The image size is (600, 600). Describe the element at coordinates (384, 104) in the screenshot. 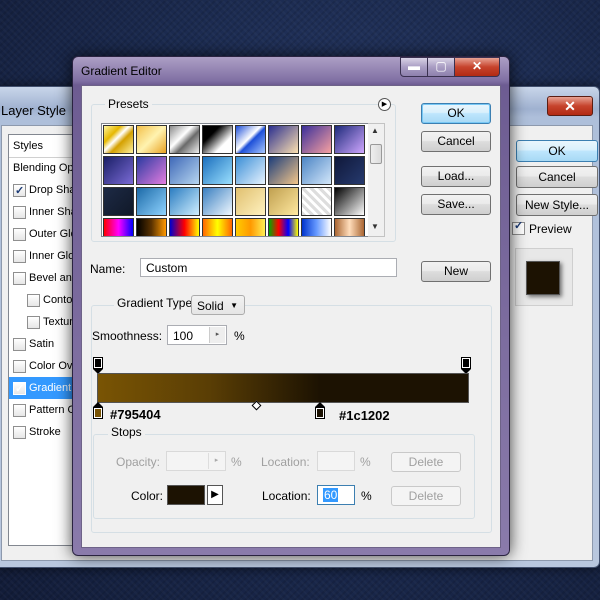

I see `presets-menu-icon: ▶` at that location.